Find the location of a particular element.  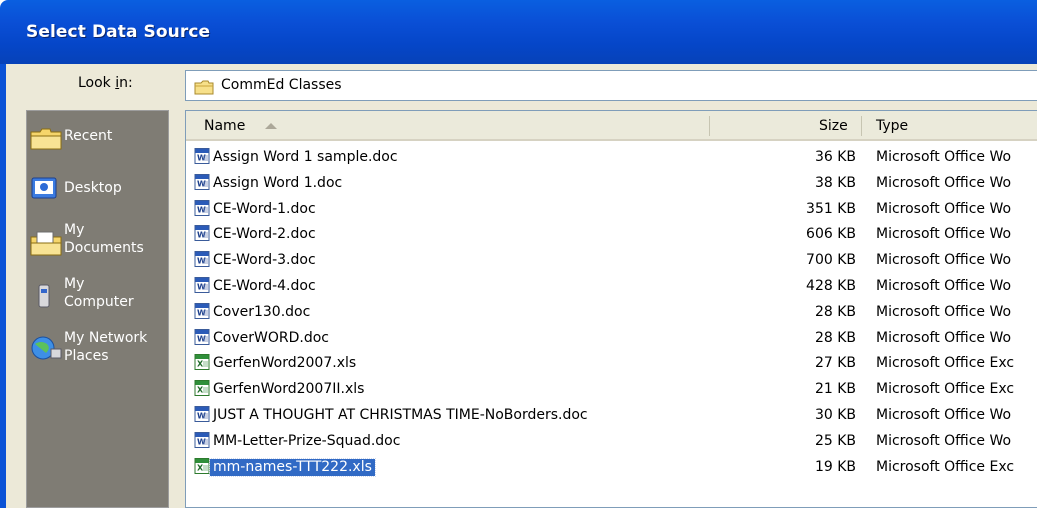

desktop-icon is located at coordinates (46, 191).